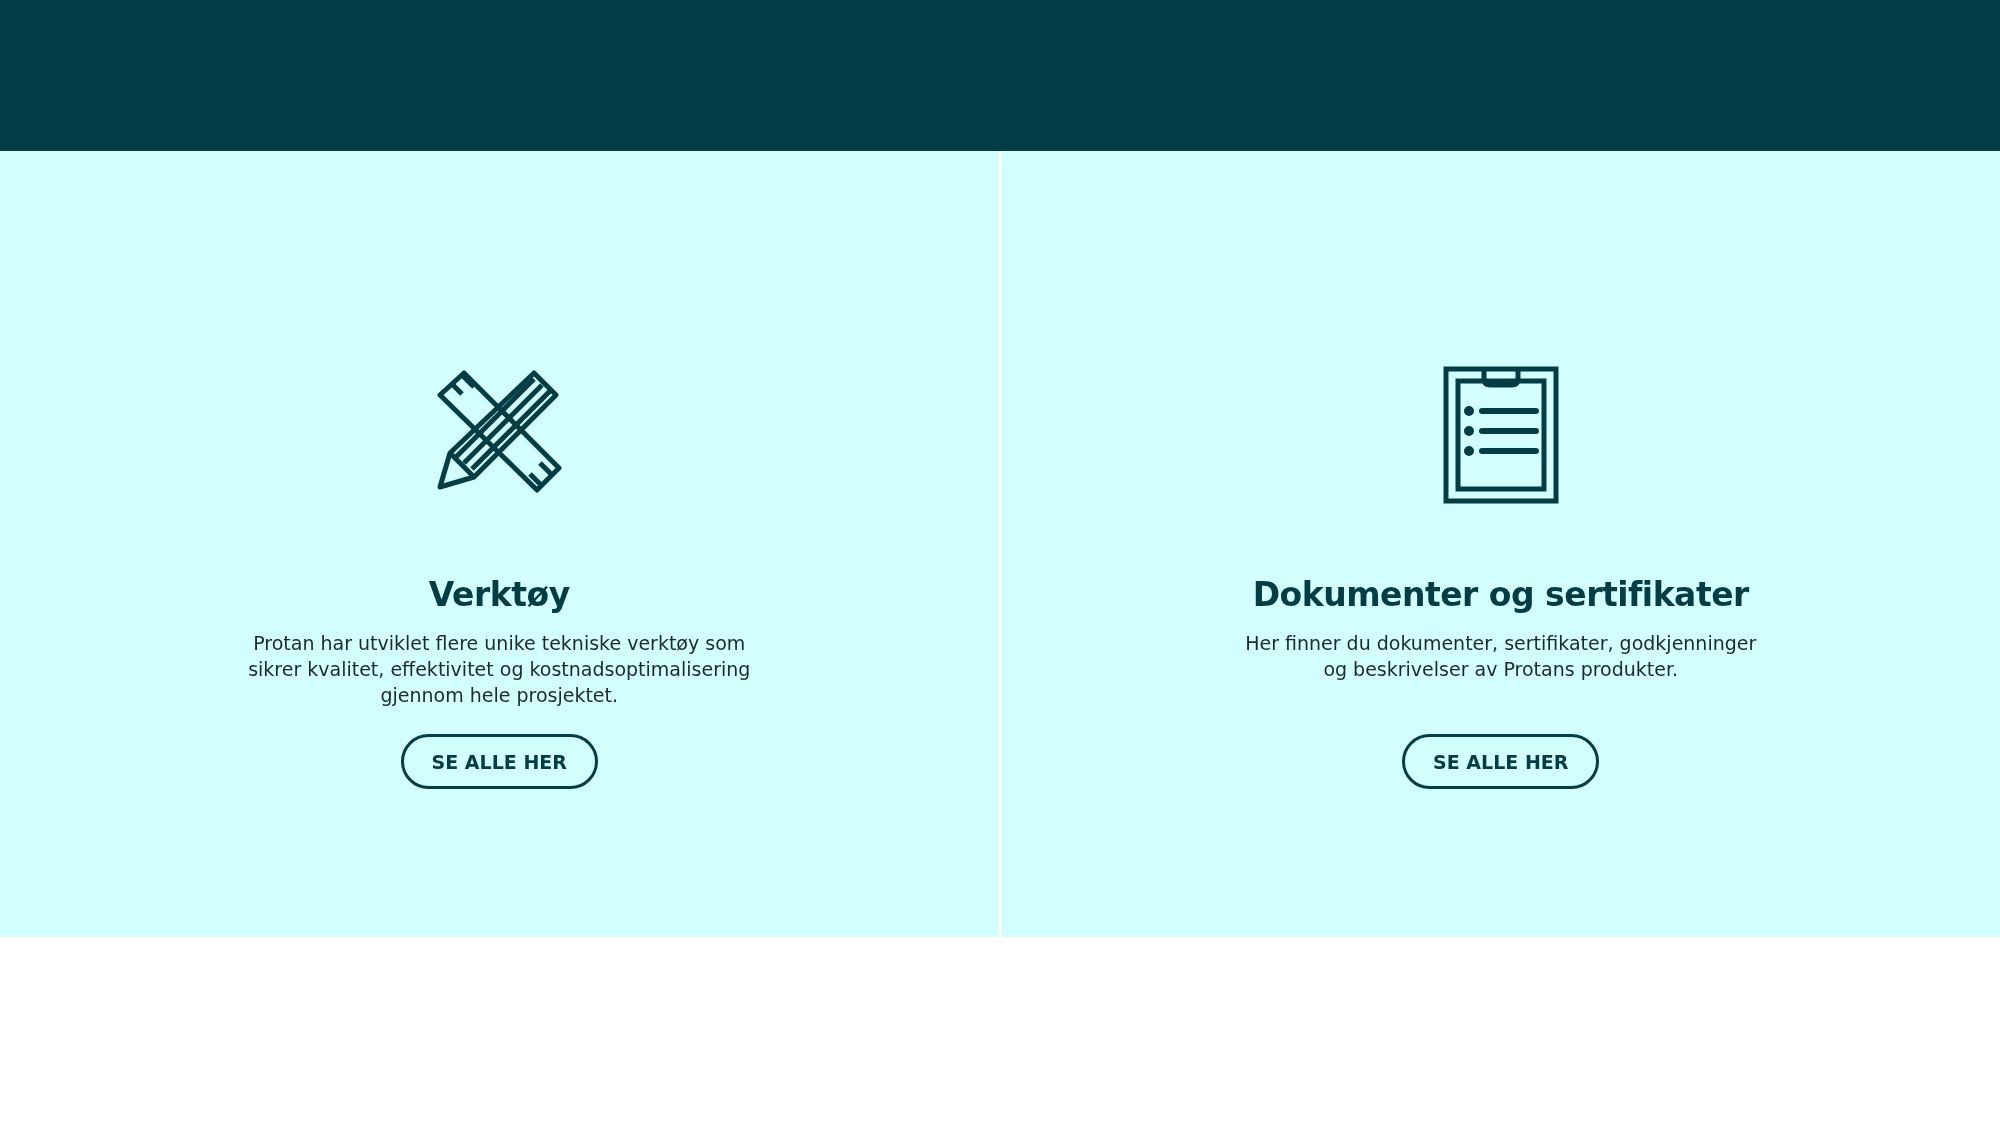 The image size is (2000, 1125). I want to click on card-description: Protan har utviklet flere unike tekniske verktøy som sikrer kvalitet, effektivitet og kostnadsoptimalisering gjennom hele prosjektet., so click(499, 669).